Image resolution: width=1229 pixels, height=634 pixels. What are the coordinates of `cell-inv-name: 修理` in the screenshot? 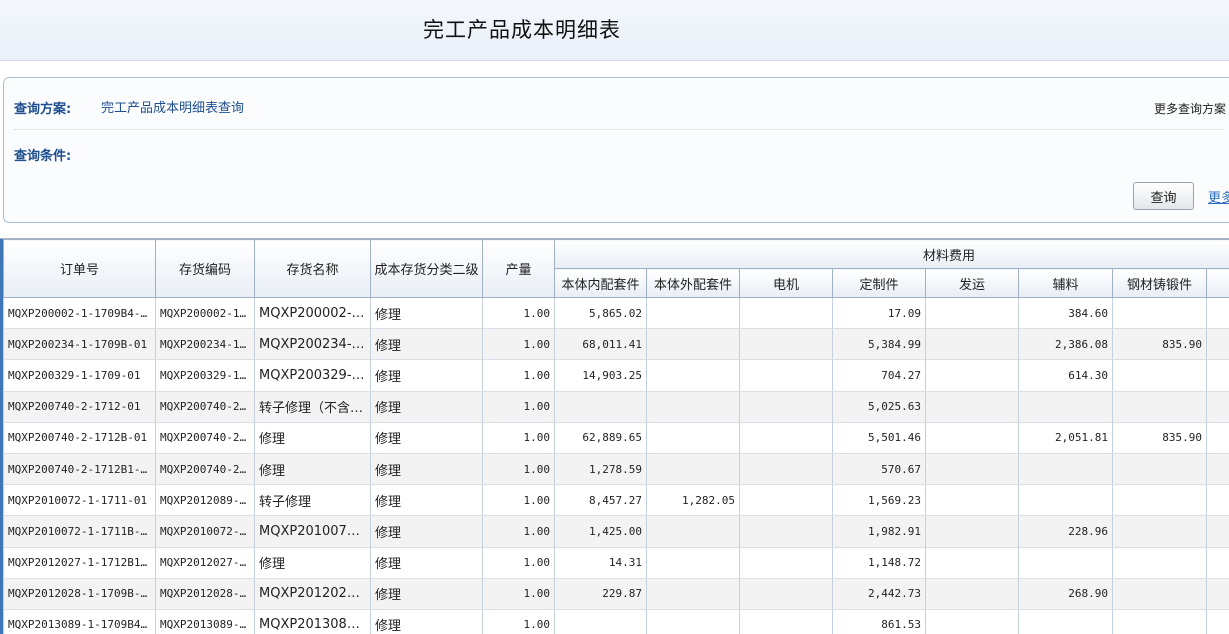 It's located at (312, 563).